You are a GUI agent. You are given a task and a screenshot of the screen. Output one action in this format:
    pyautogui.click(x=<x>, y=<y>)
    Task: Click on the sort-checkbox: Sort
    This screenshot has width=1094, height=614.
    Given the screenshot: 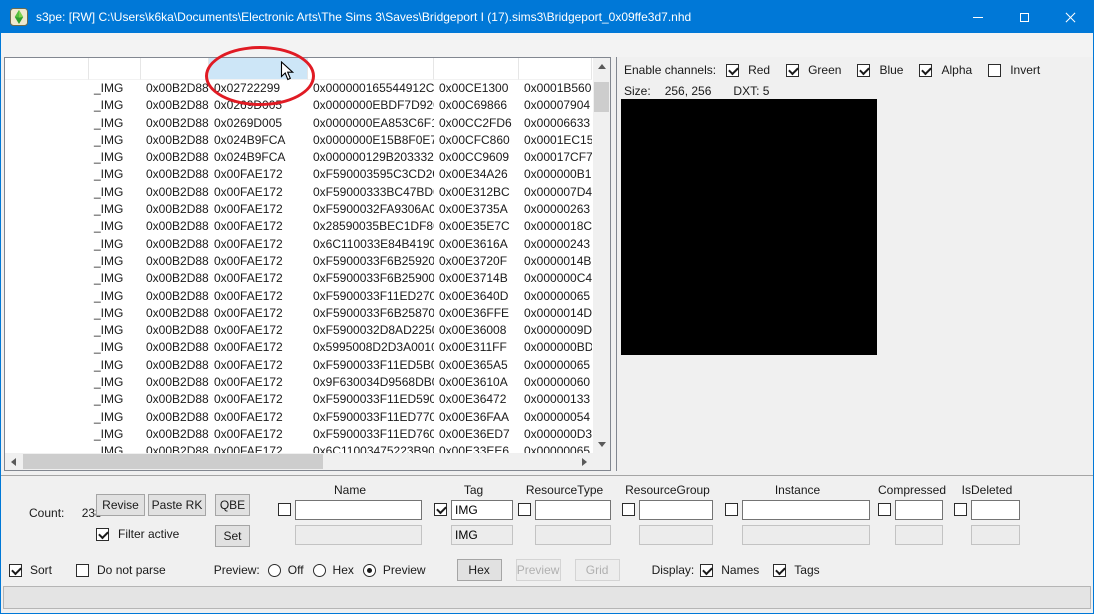 What is the action you would take?
    pyautogui.click(x=30, y=570)
    